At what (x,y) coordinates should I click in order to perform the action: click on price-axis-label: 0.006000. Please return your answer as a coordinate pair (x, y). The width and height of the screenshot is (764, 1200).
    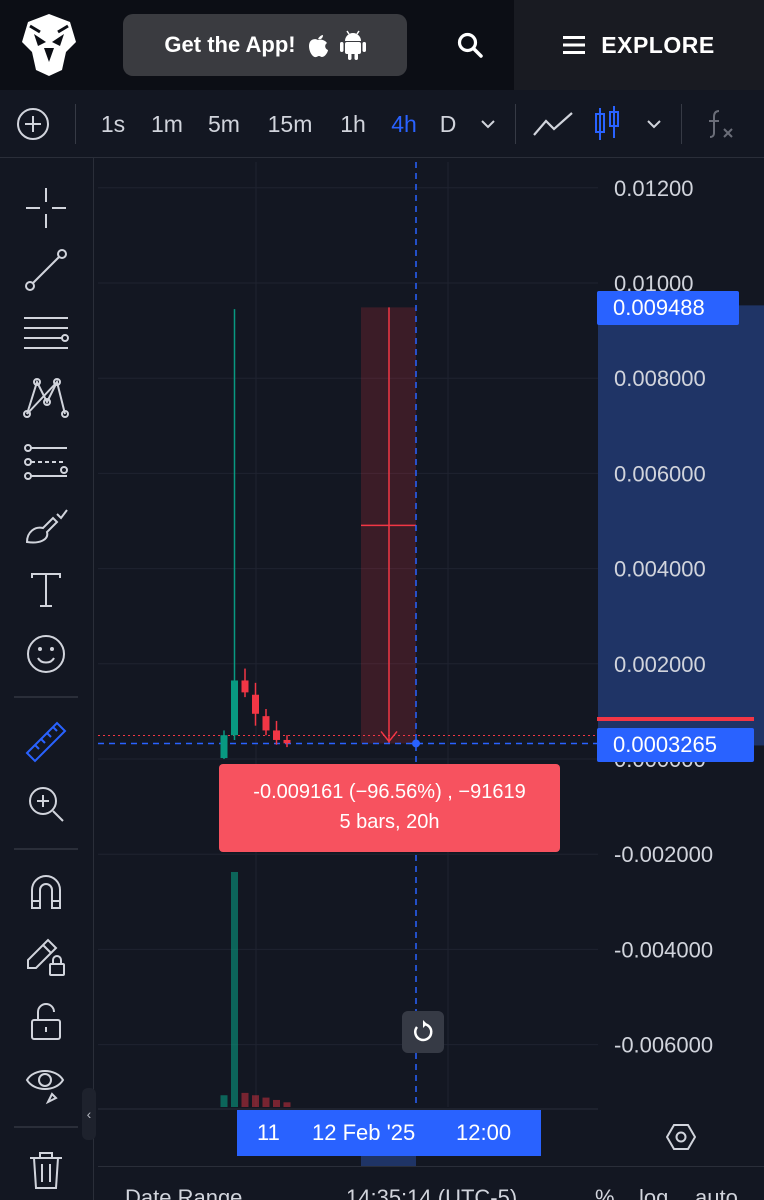
    Looking at the image, I should click on (660, 473).